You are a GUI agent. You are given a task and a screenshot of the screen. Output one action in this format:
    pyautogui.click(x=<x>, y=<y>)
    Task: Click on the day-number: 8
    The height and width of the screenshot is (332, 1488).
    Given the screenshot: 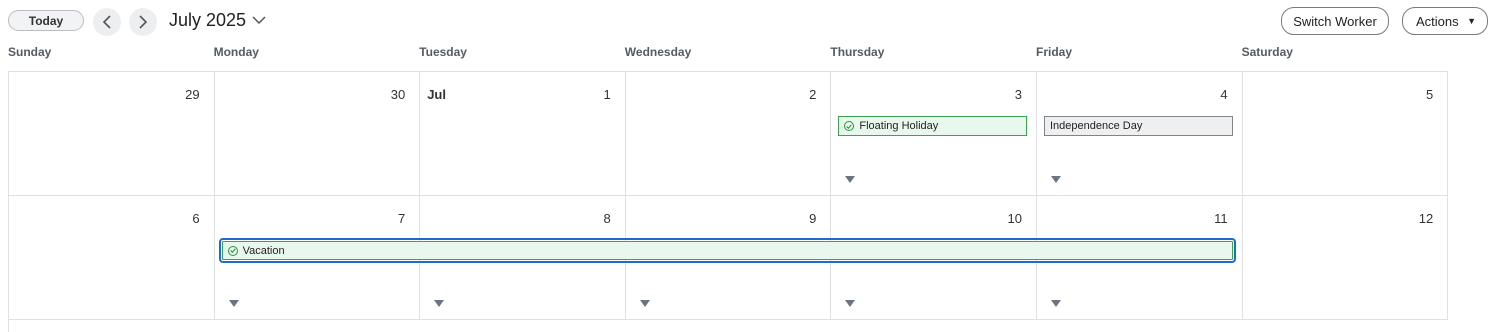 What is the action you would take?
    pyautogui.click(x=607, y=218)
    